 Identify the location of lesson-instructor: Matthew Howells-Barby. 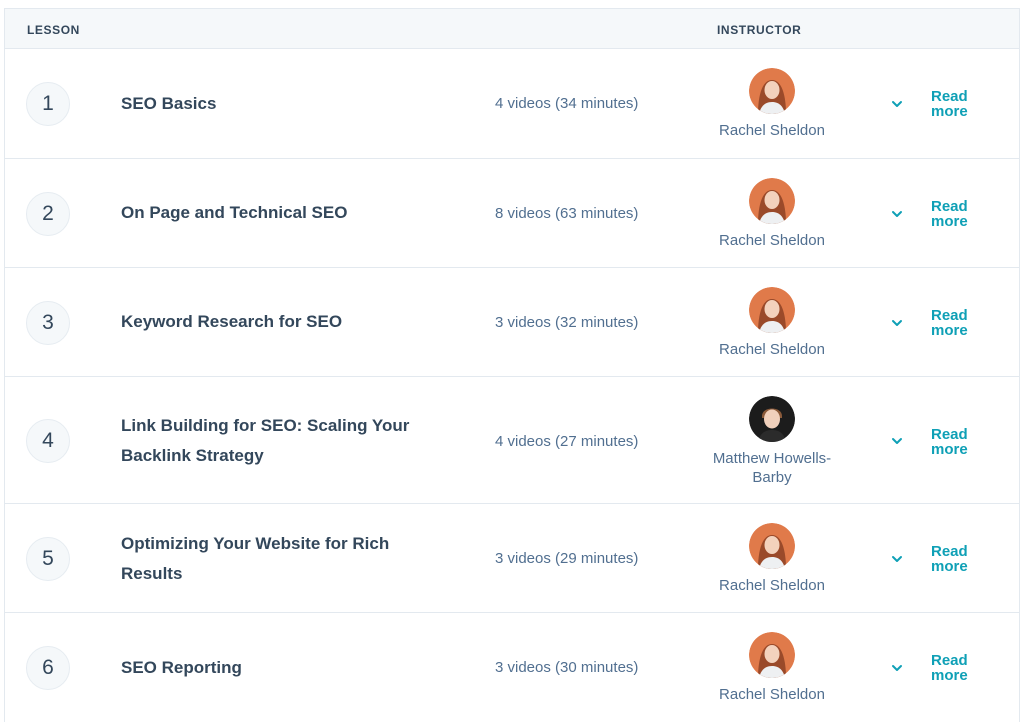
(772, 441).